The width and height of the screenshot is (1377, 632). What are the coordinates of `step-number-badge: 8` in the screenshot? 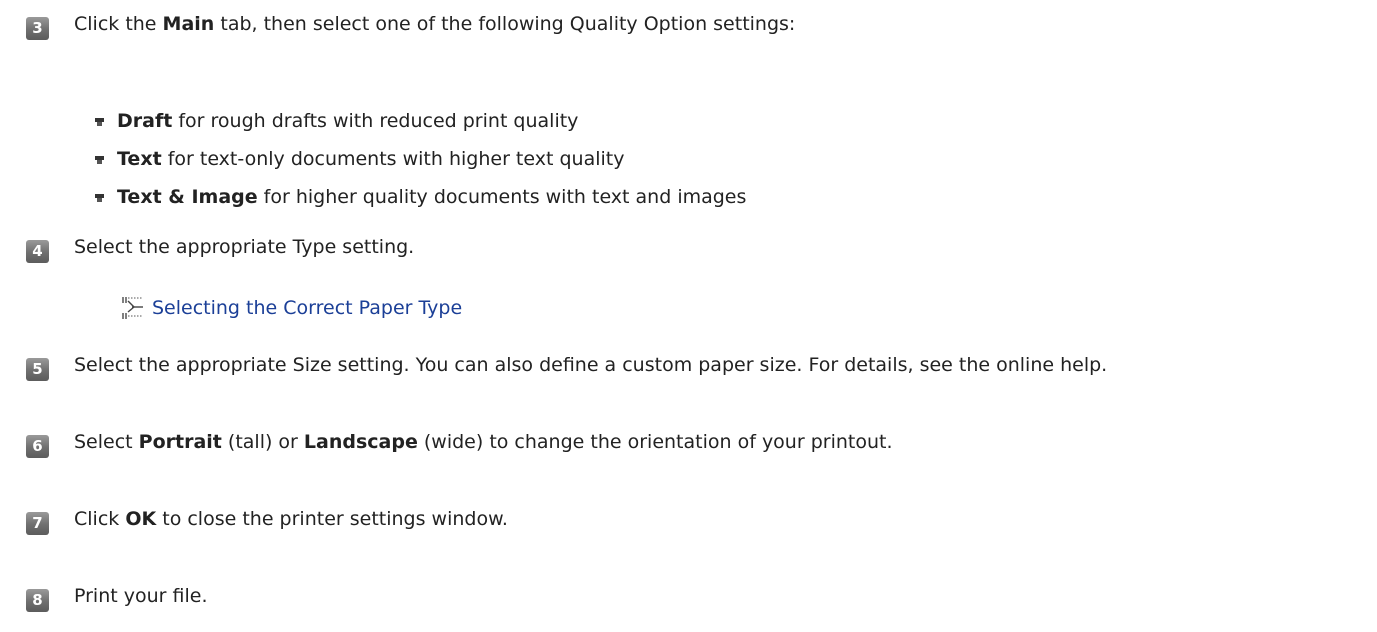 It's located at (37, 600).